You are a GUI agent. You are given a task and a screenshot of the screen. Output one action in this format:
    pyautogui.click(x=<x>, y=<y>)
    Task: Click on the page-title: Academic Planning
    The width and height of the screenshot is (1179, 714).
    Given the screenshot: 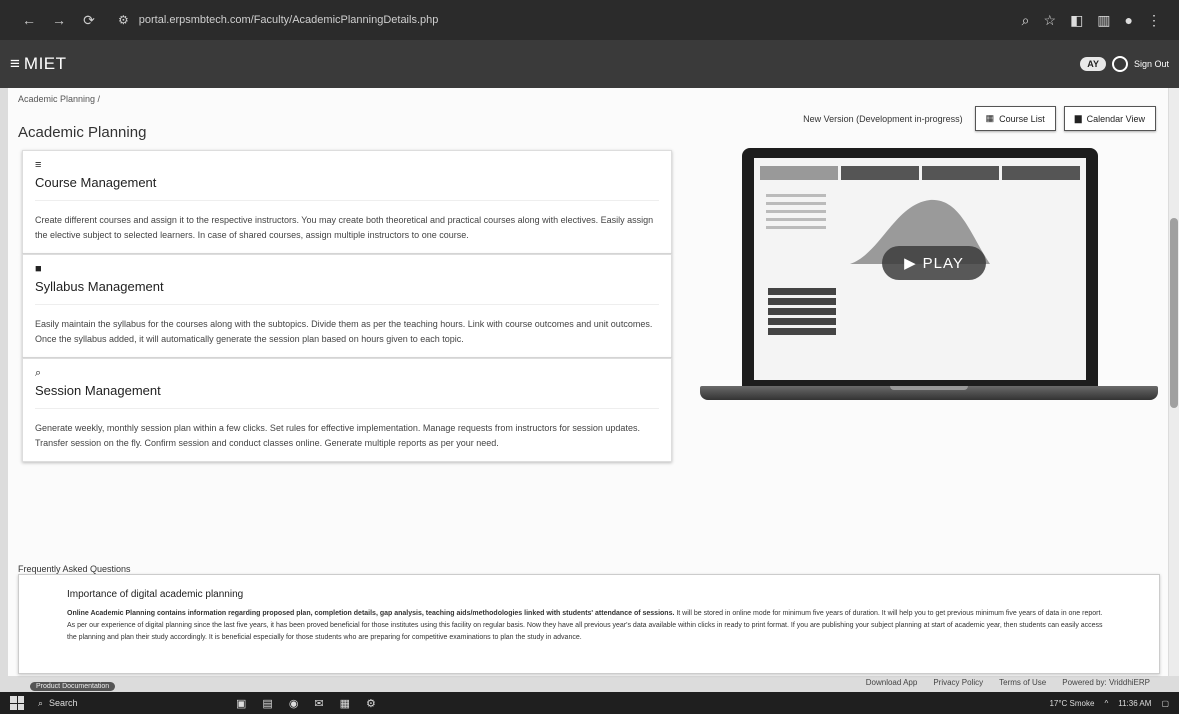 What is the action you would take?
    pyautogui.click(x=82, y=132)
    